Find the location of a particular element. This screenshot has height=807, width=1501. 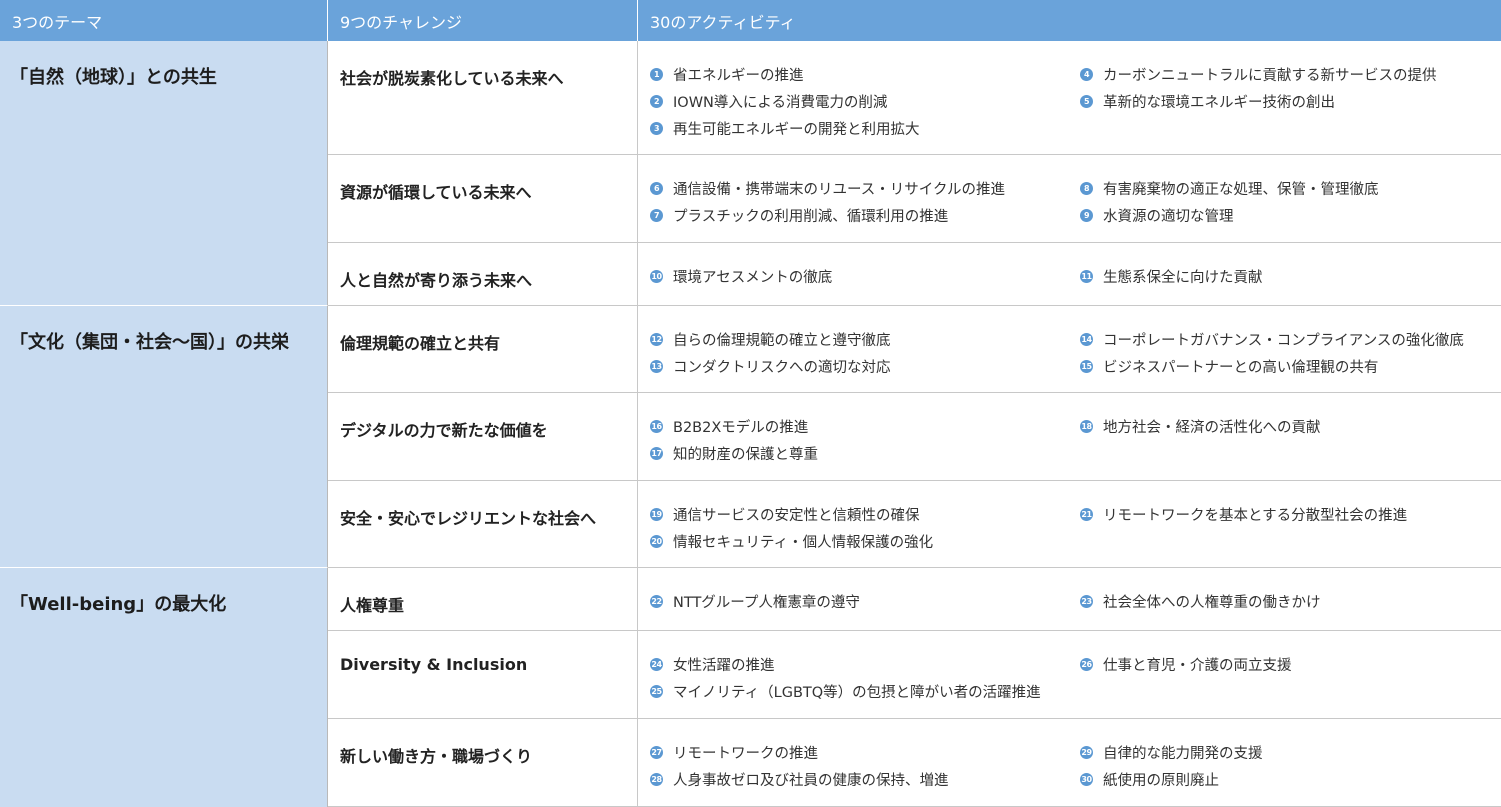

activities-column-left: 12 自らの倫理規範の確立と遵守徹底 13 コンダクトリスクへの適切な対応 is located at coordinates (770, 353).